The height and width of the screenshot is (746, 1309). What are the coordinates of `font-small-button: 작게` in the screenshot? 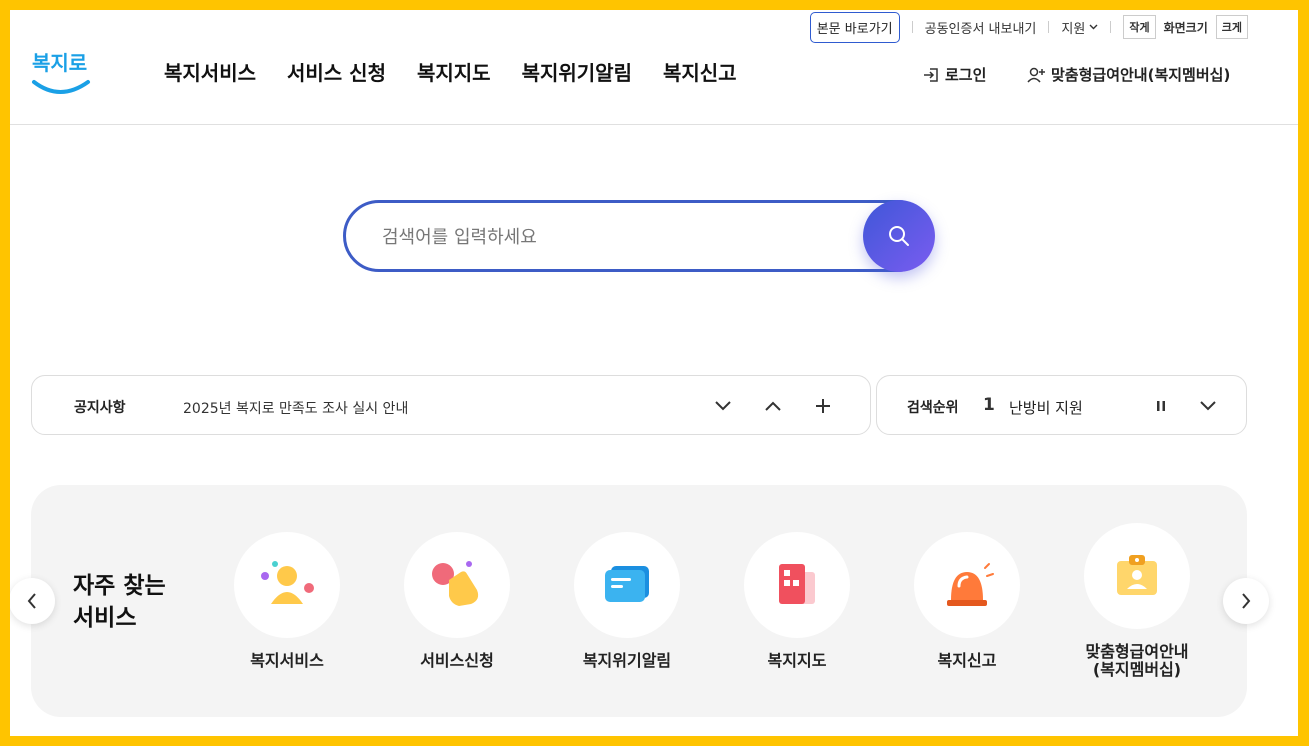 It's located at (1139, 27).